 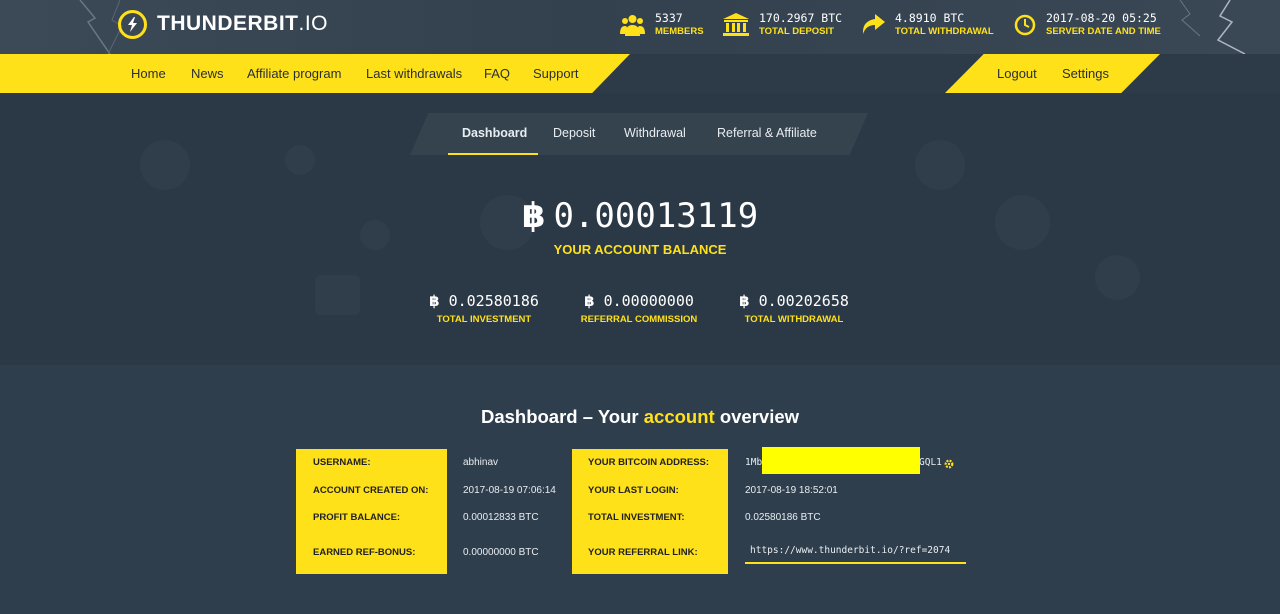 What do you see at coordinates (679, 31) in the screenshot?
I see `members-label: MEMBERS` at bounding box center [679, 31].